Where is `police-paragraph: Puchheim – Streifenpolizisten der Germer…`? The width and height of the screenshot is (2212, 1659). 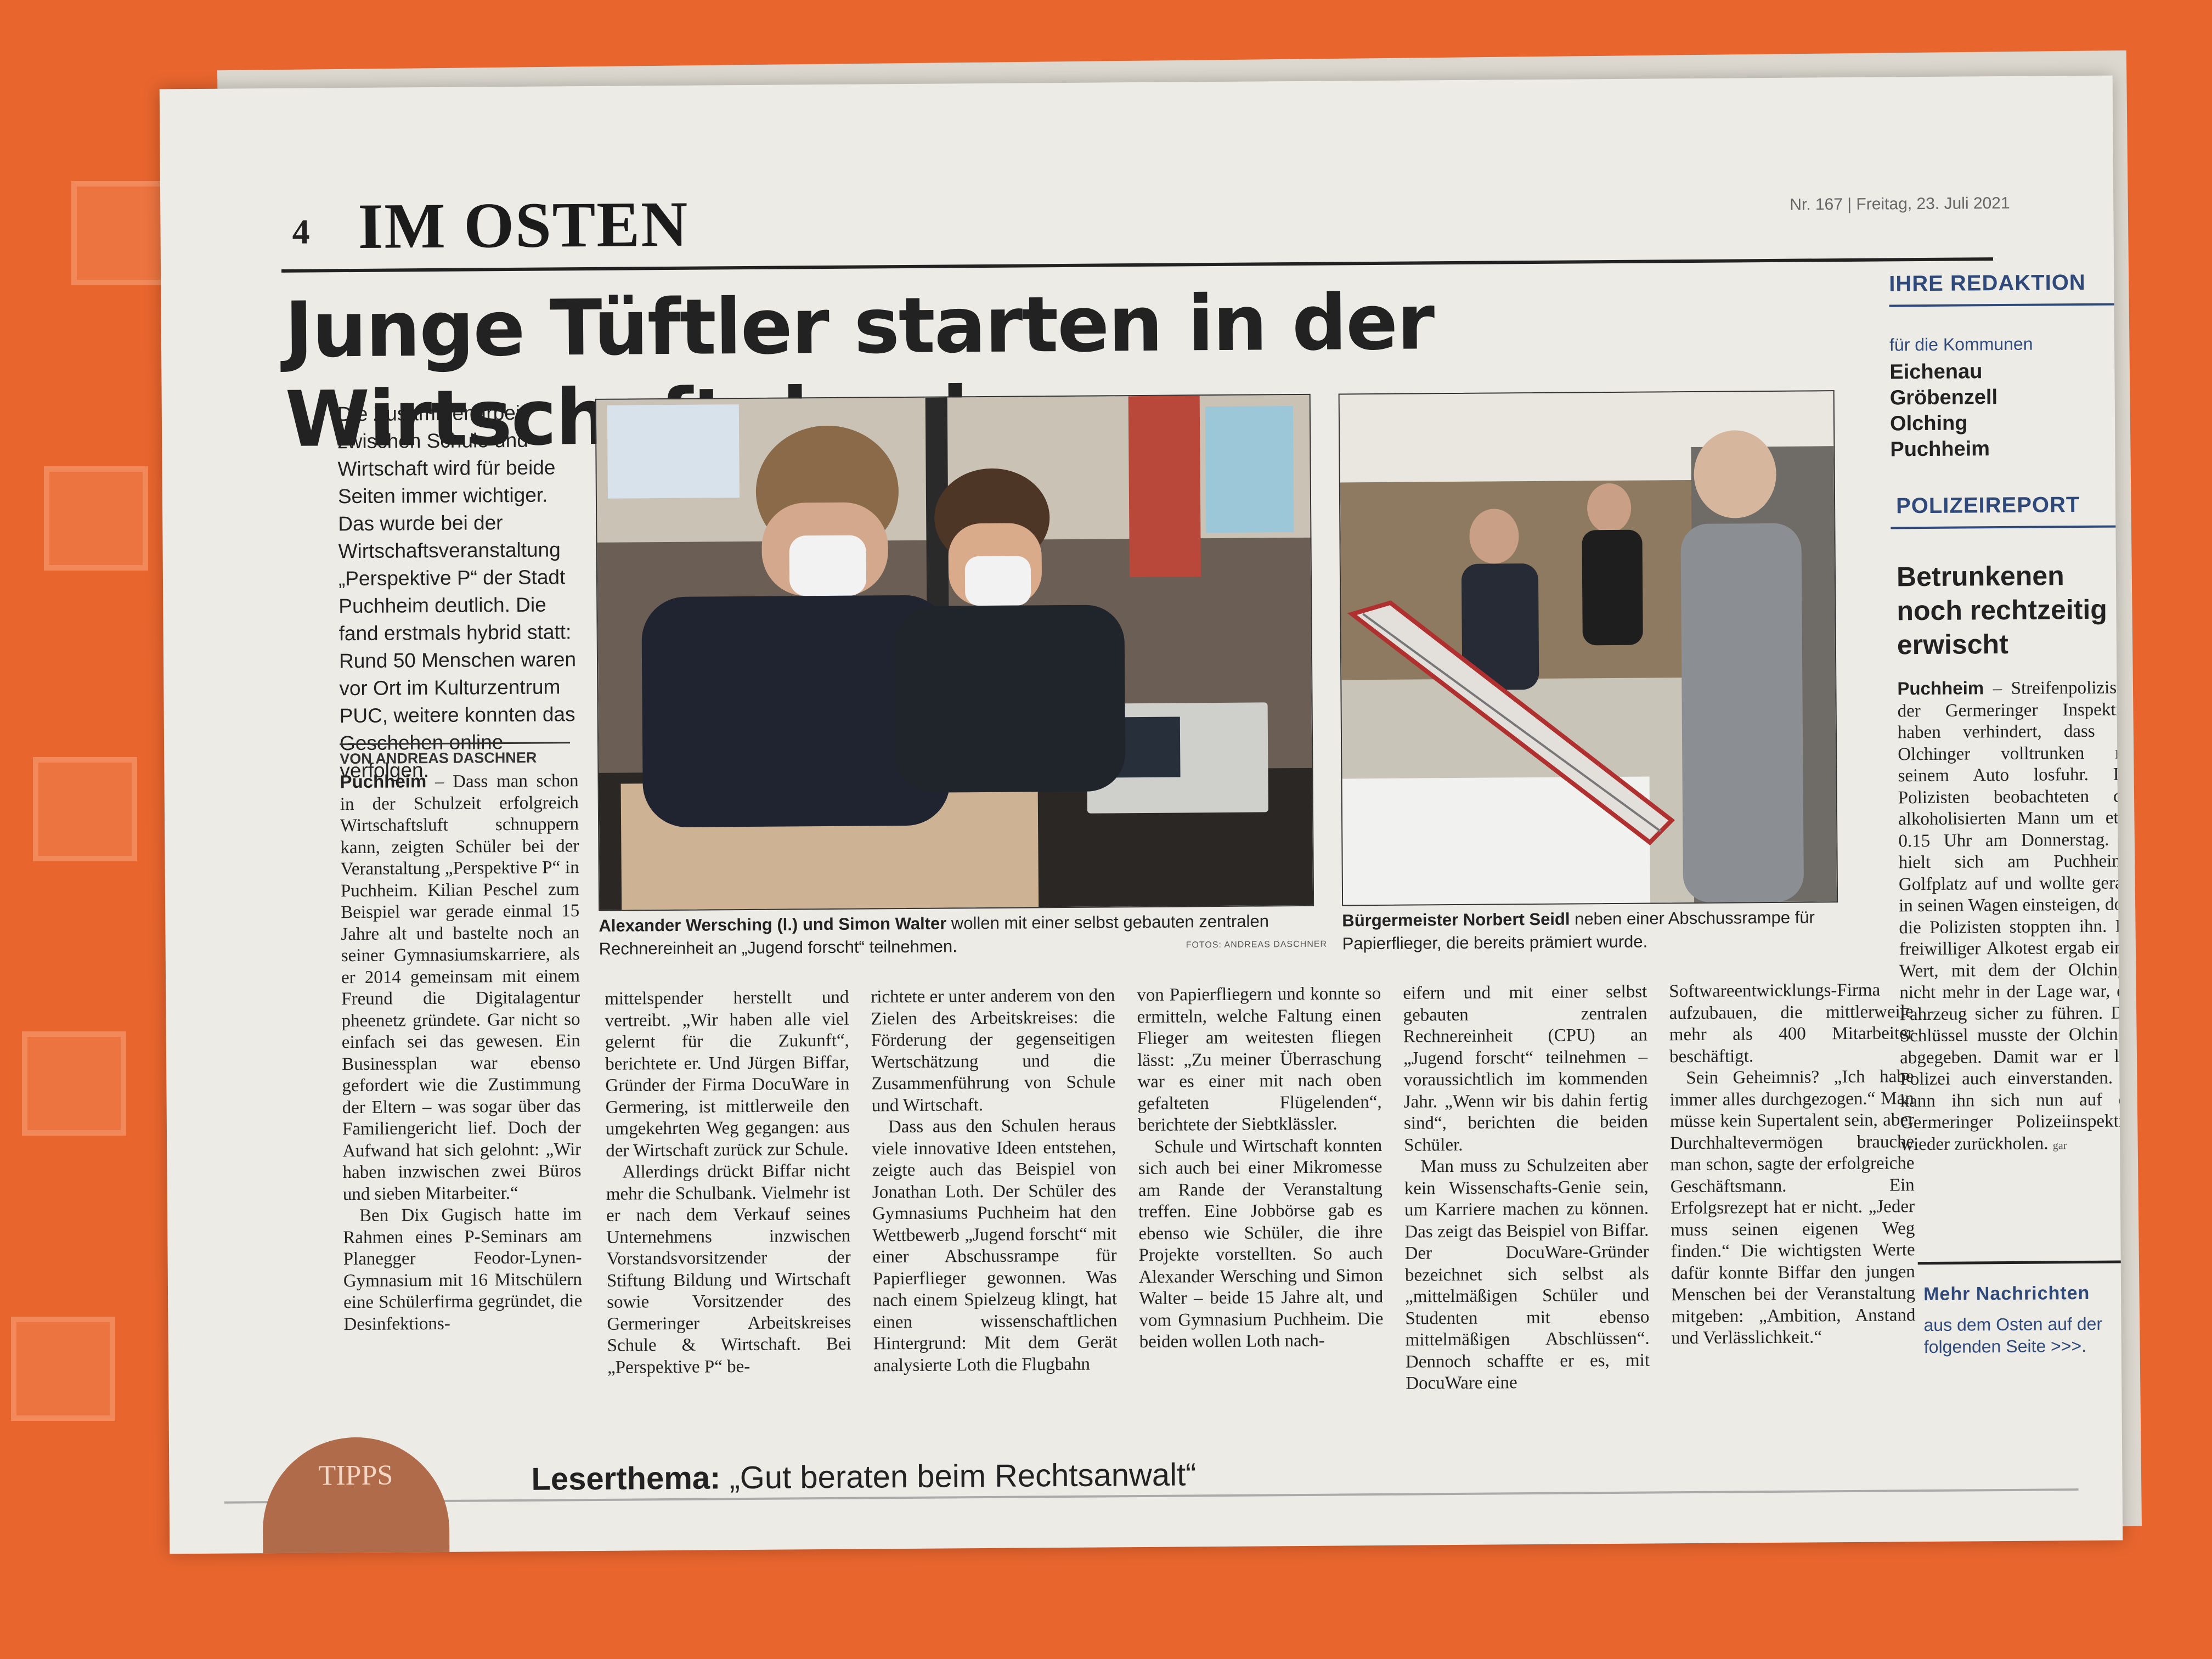
police-paragraph: Puchheim – Streifenpolizisten der Germer… is located at coordinates (2010, 917).